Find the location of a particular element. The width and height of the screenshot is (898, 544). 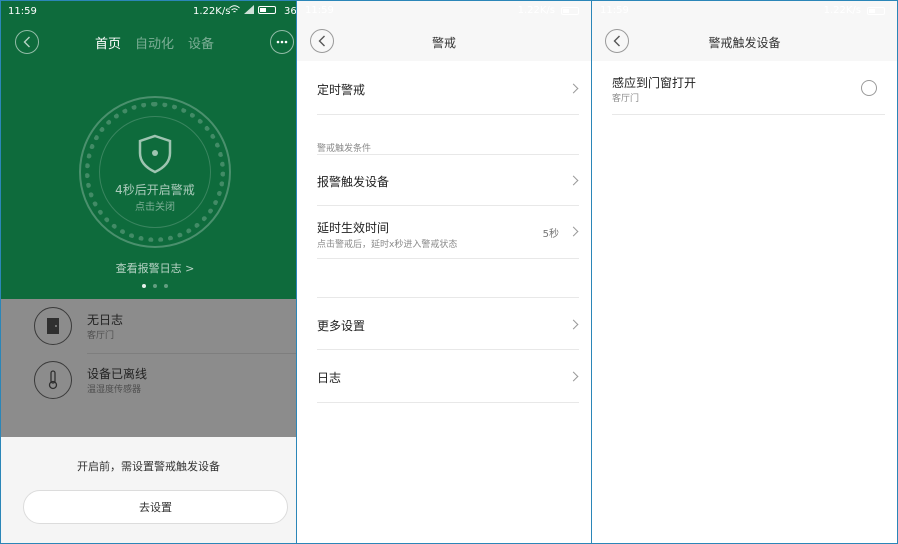

device-title: 无日志 is located at coordinates (105, 320).